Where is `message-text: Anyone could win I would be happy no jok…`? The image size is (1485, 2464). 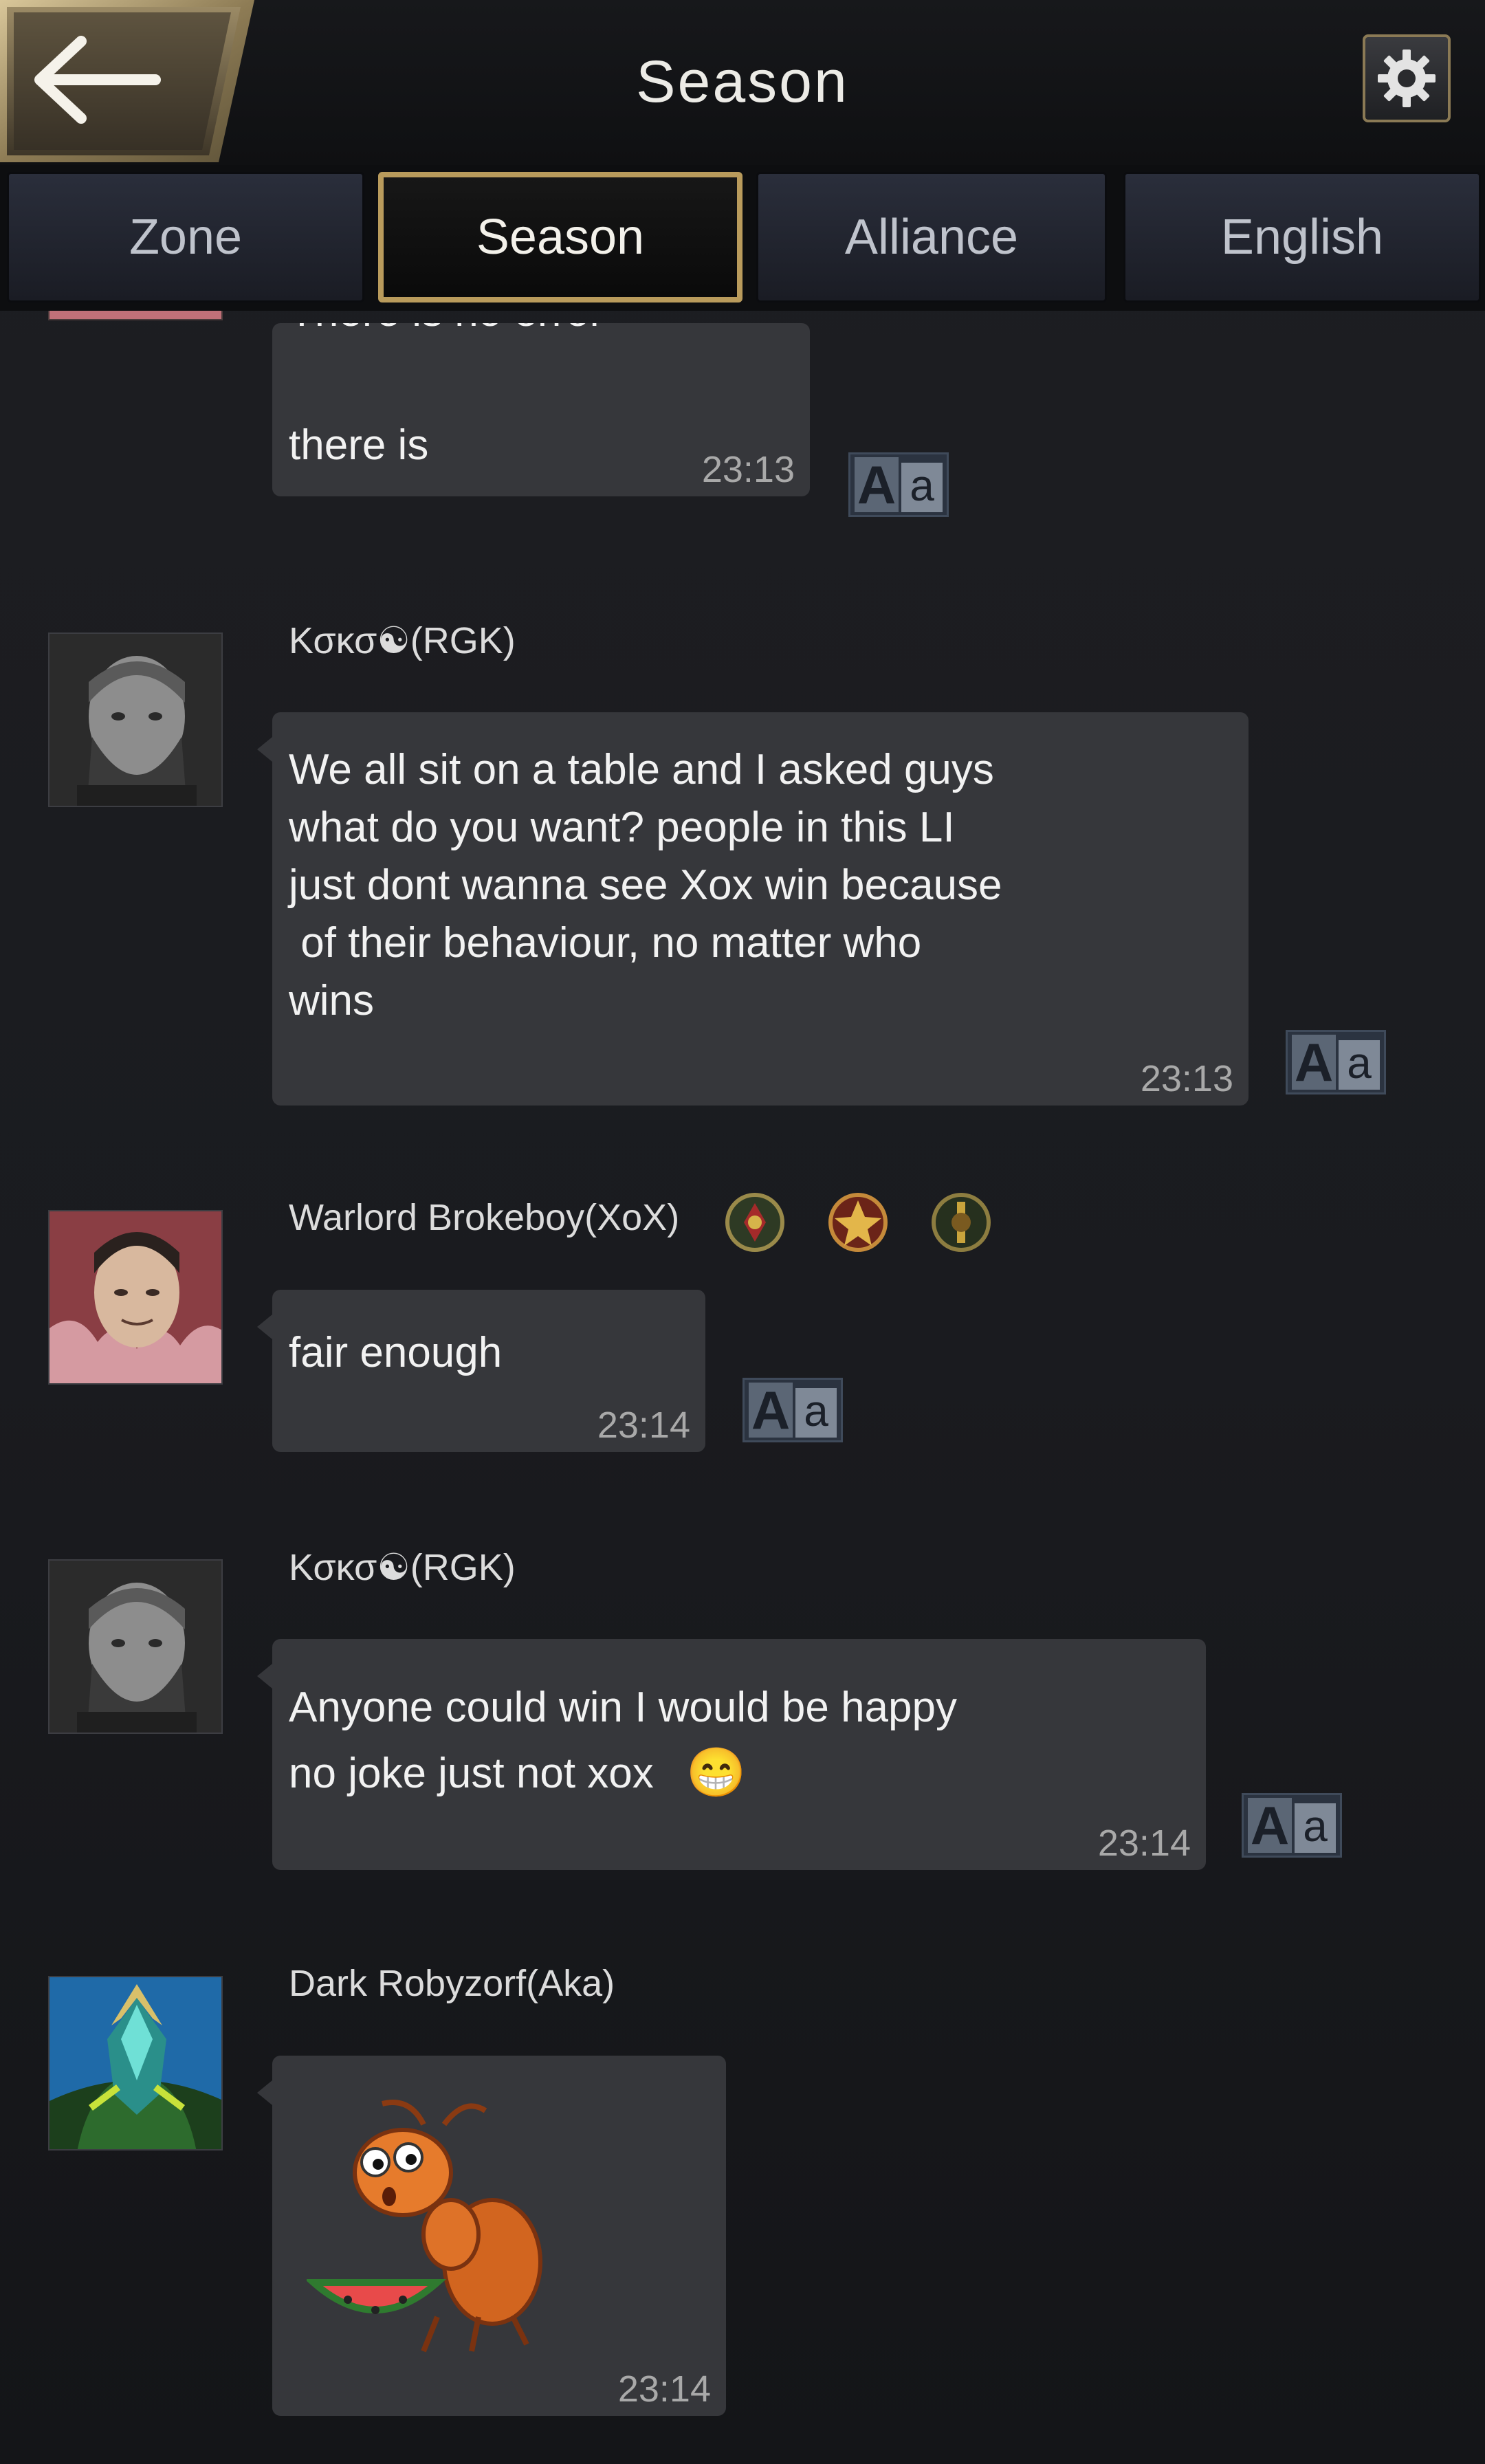
message-text: Anyone could win I would be happy no jok… is located at coordinates (623, 1740).